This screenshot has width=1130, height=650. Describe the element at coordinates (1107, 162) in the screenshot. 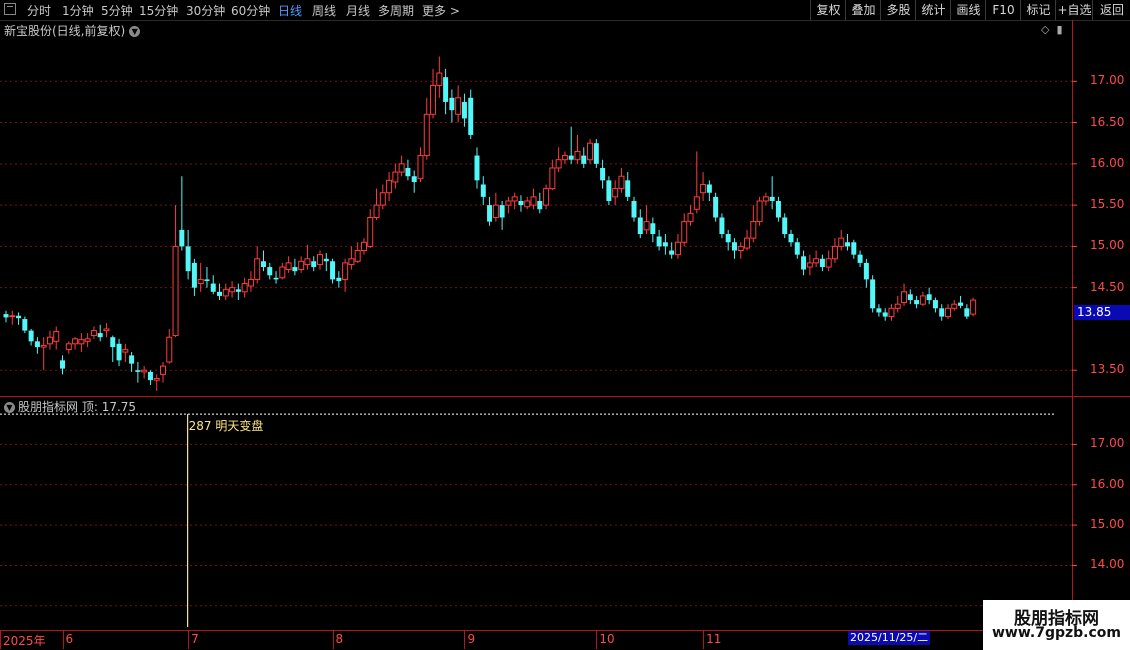

I see `main-y-tick-label-2: 16.00` at that location.